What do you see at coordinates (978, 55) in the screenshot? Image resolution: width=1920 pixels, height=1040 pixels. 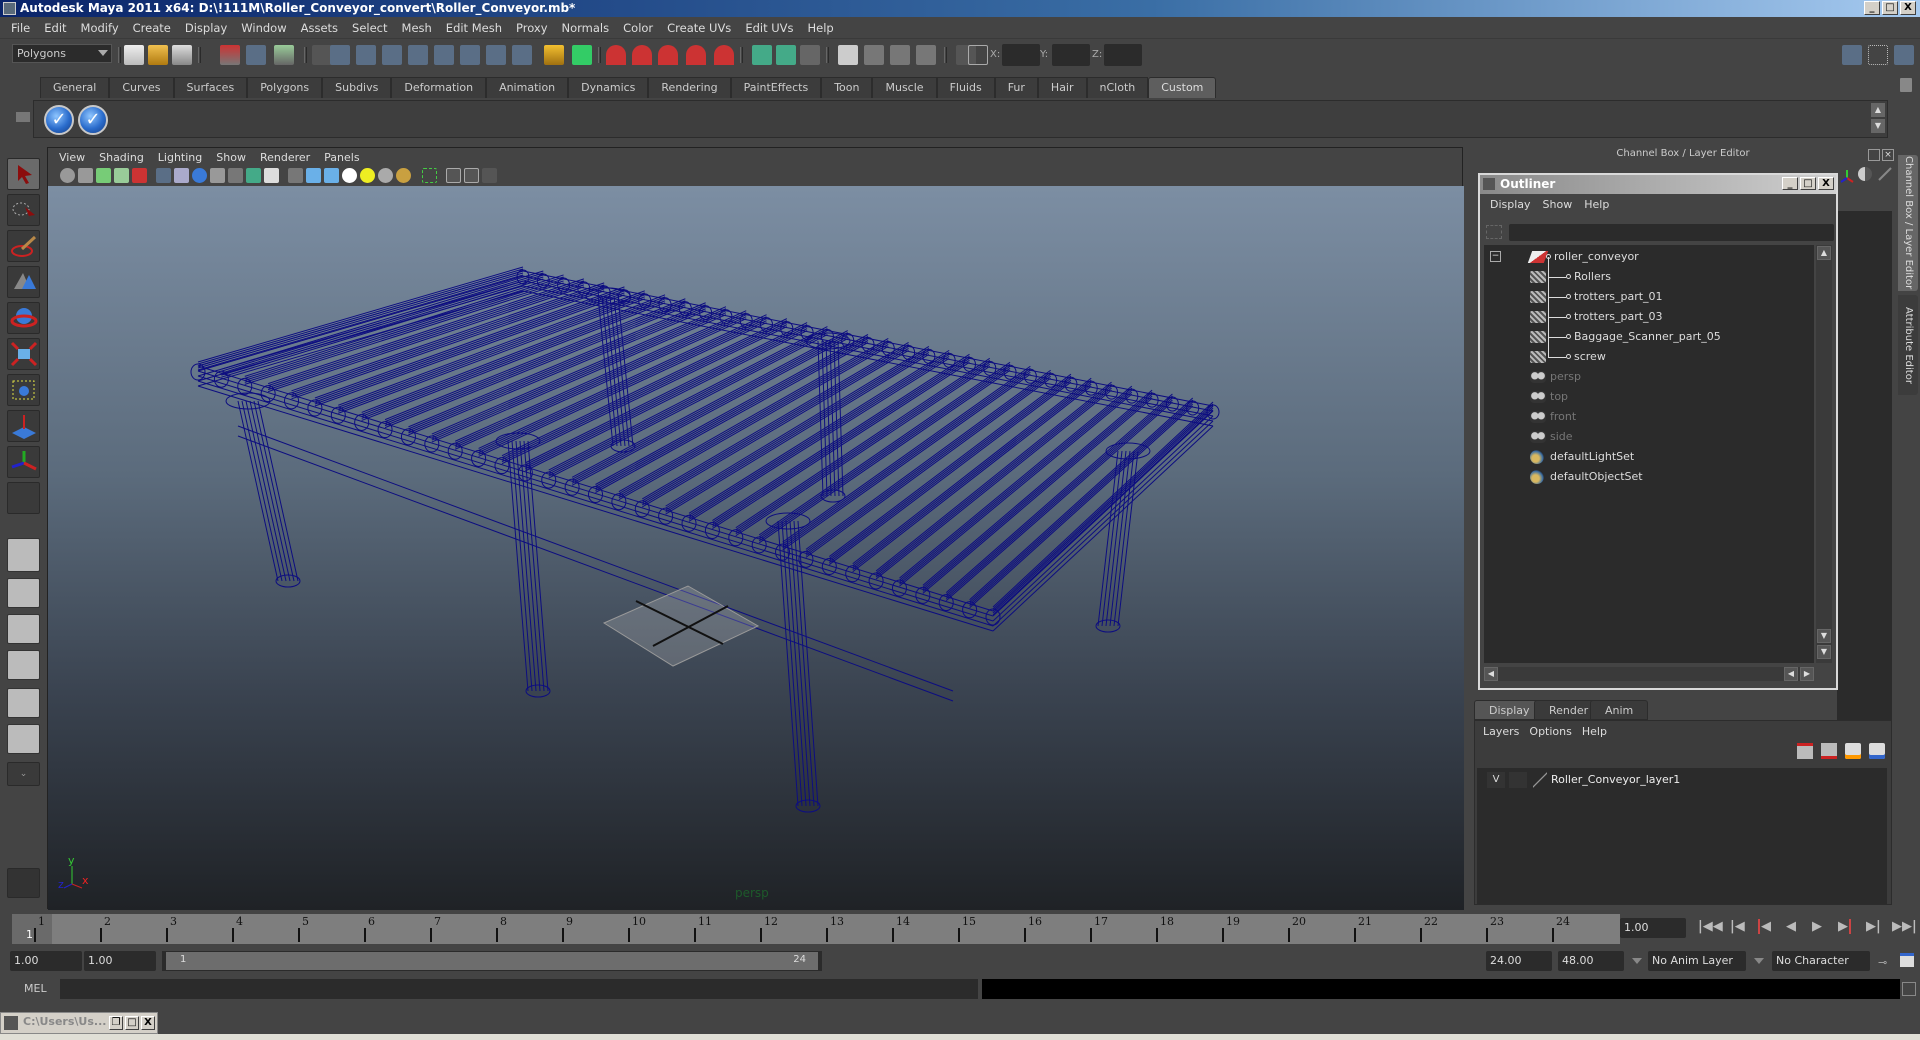 I see `absolute-transform-icon` at bounding box center [978, 55].